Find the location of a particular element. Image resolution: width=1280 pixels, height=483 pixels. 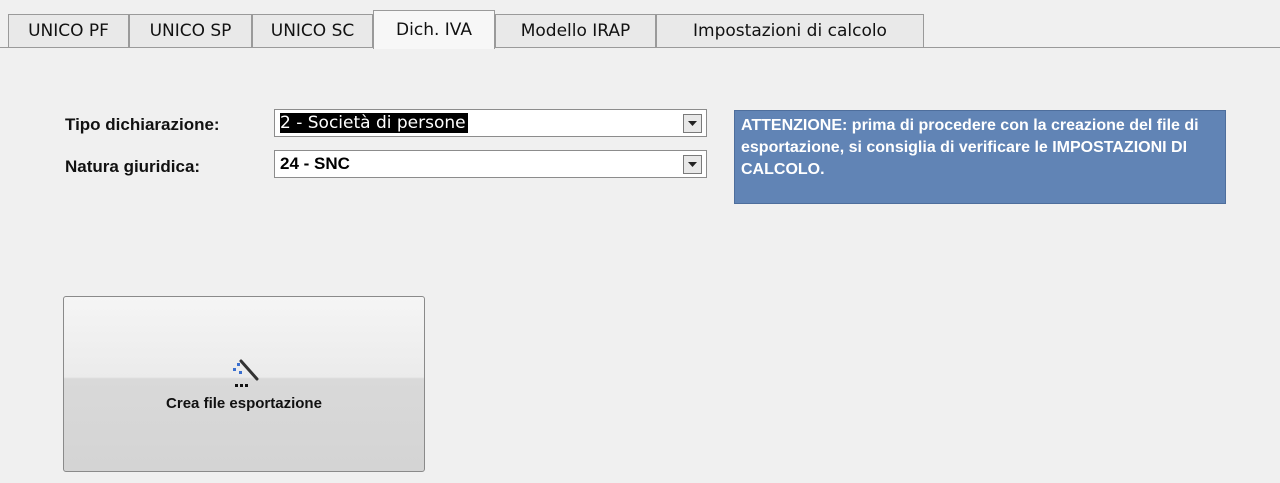

tab-modello-irap: Modello IRAP is located at coordinates (575, 30).